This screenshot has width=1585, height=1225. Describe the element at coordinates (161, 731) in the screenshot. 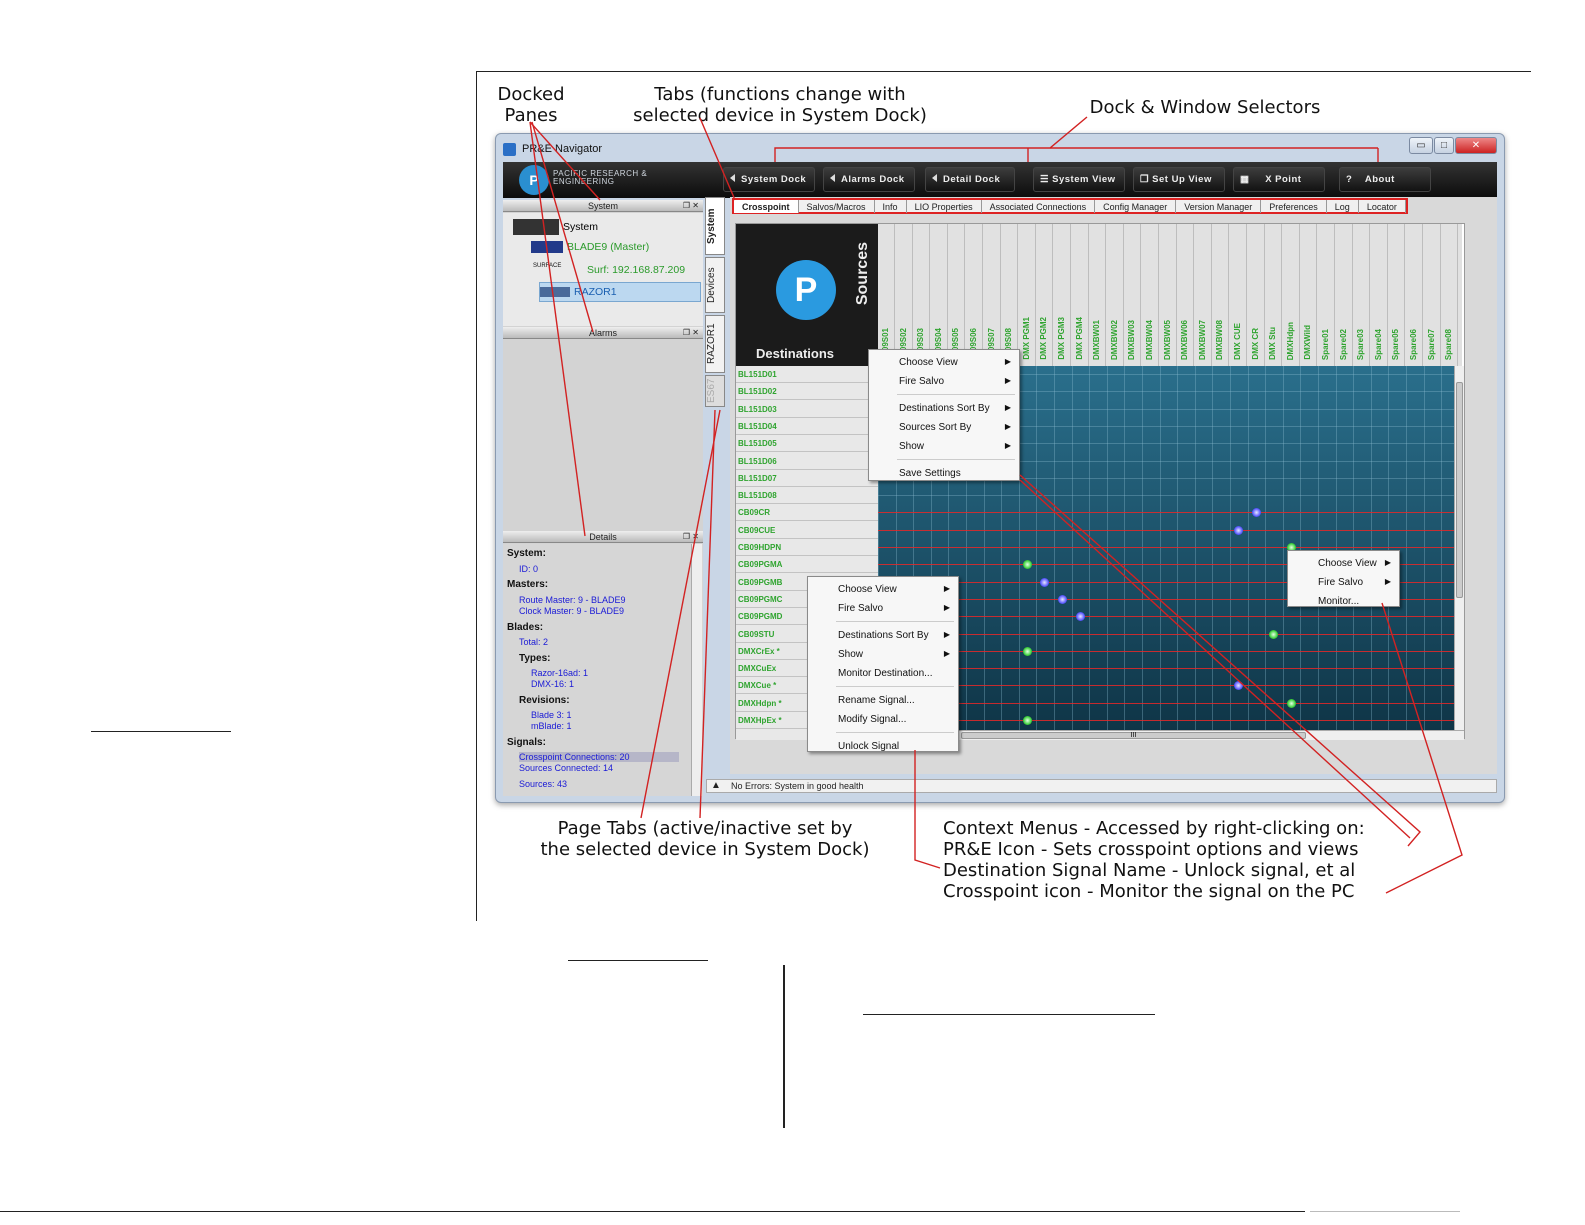

I see `rule-left` at that location.